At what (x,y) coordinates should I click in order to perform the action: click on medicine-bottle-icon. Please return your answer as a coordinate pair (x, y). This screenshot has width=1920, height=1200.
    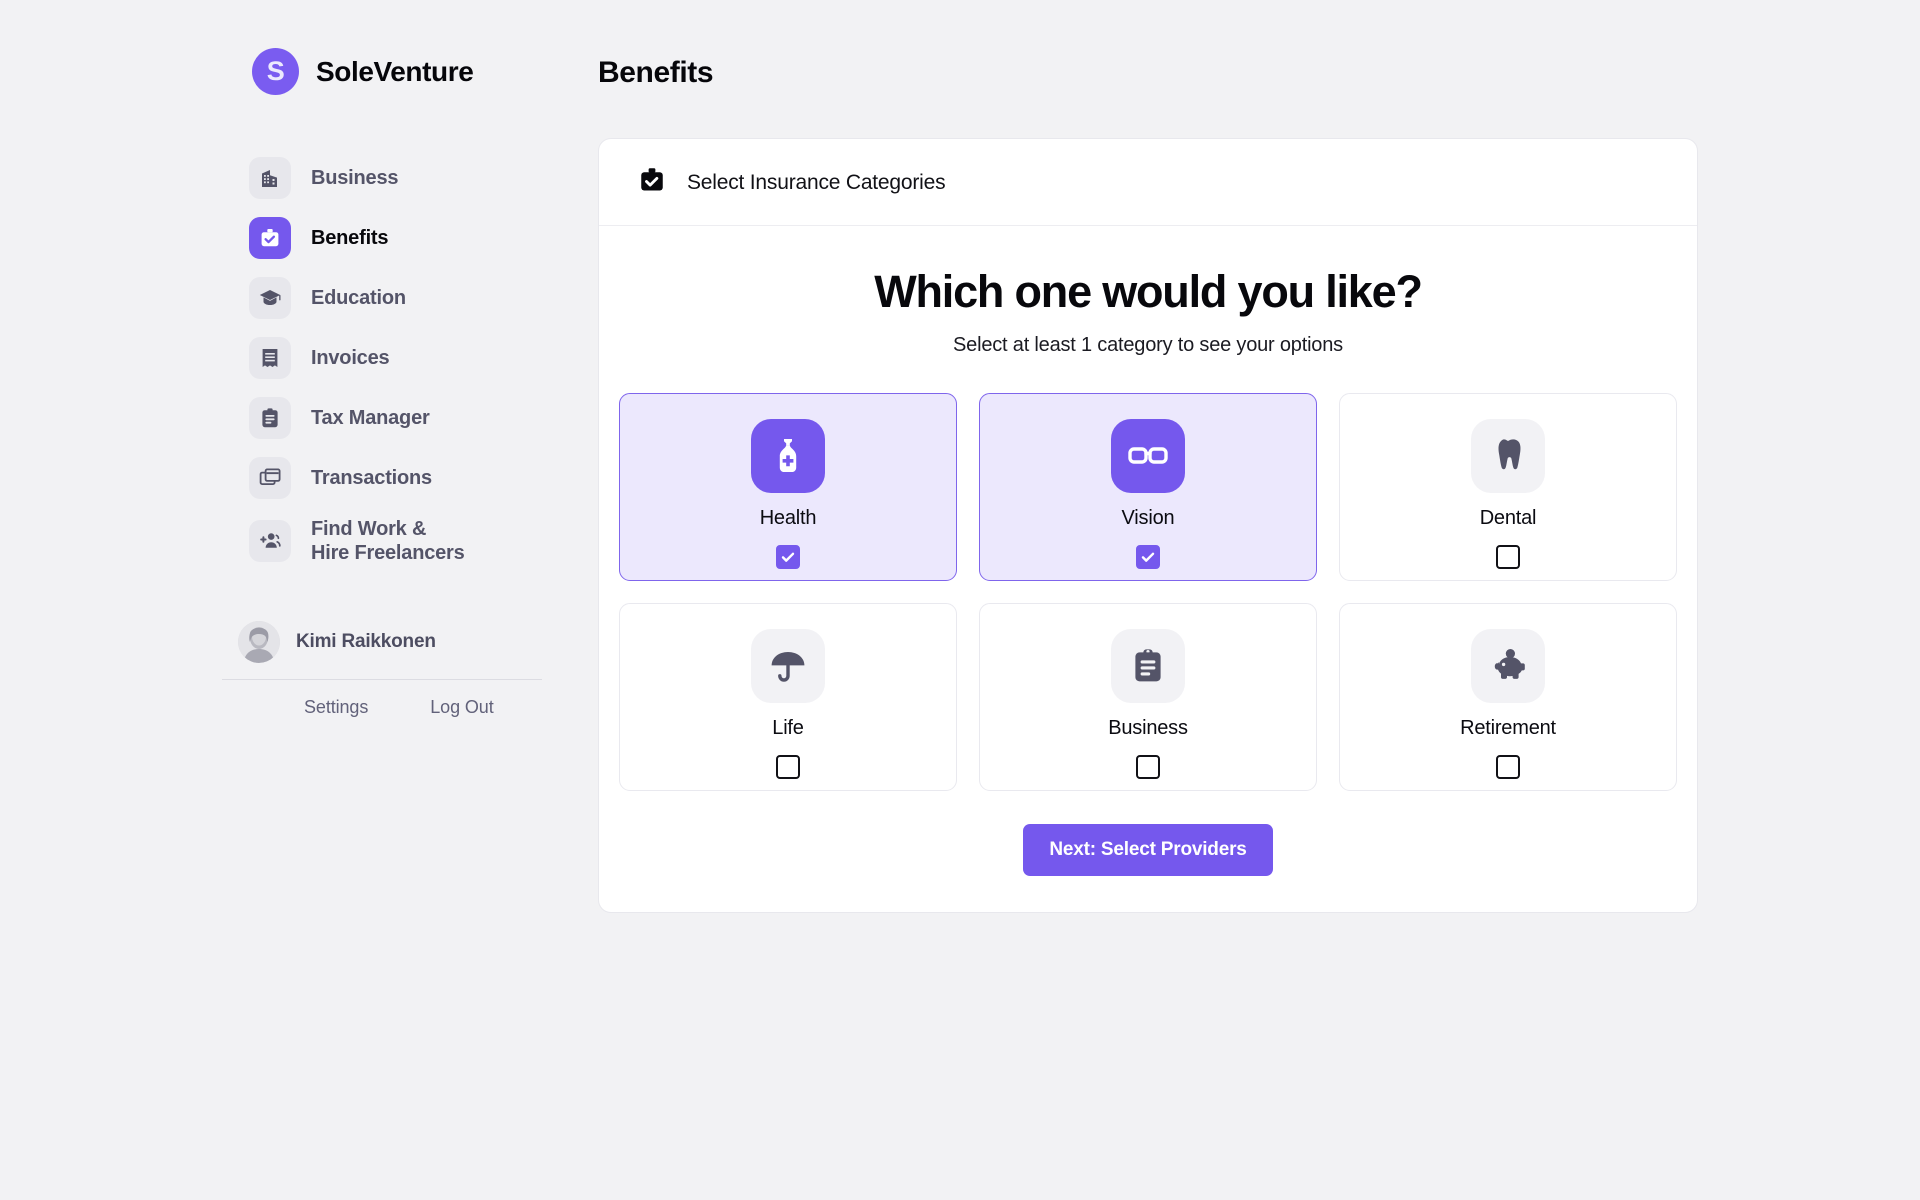
    Looking at the image, I should click on (788, 456).